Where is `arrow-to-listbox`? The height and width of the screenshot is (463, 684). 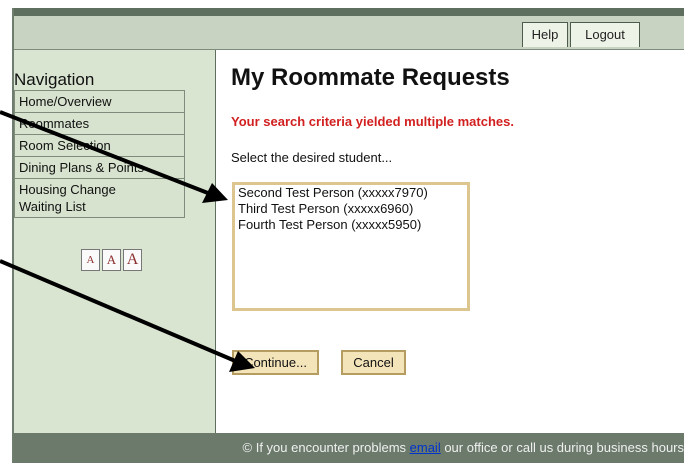
arrow-to-listbox is located at coordinates (107, 153).